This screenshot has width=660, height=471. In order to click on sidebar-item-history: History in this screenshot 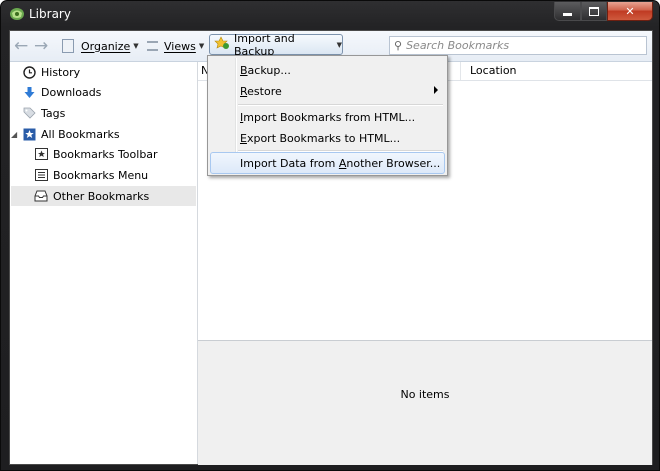, I will do `click(51, 72)`.